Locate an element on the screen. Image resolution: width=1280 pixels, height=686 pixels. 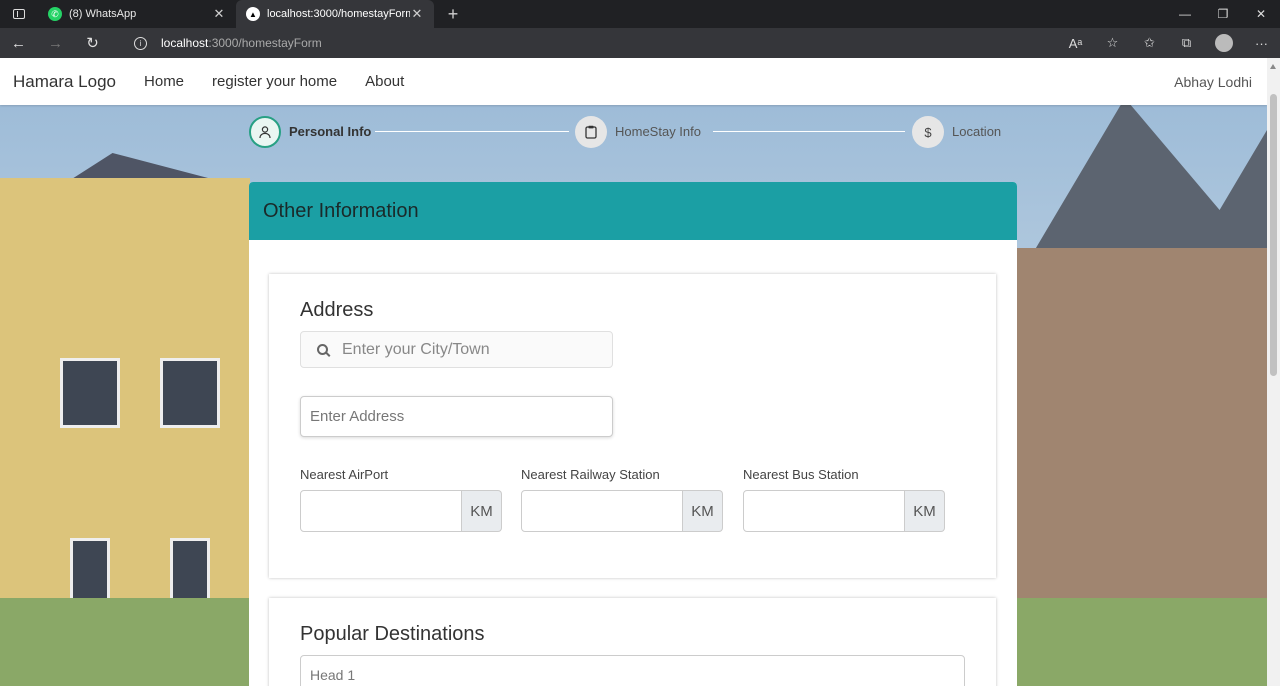
card-header: Other Information is located at coordinates (633, 211).